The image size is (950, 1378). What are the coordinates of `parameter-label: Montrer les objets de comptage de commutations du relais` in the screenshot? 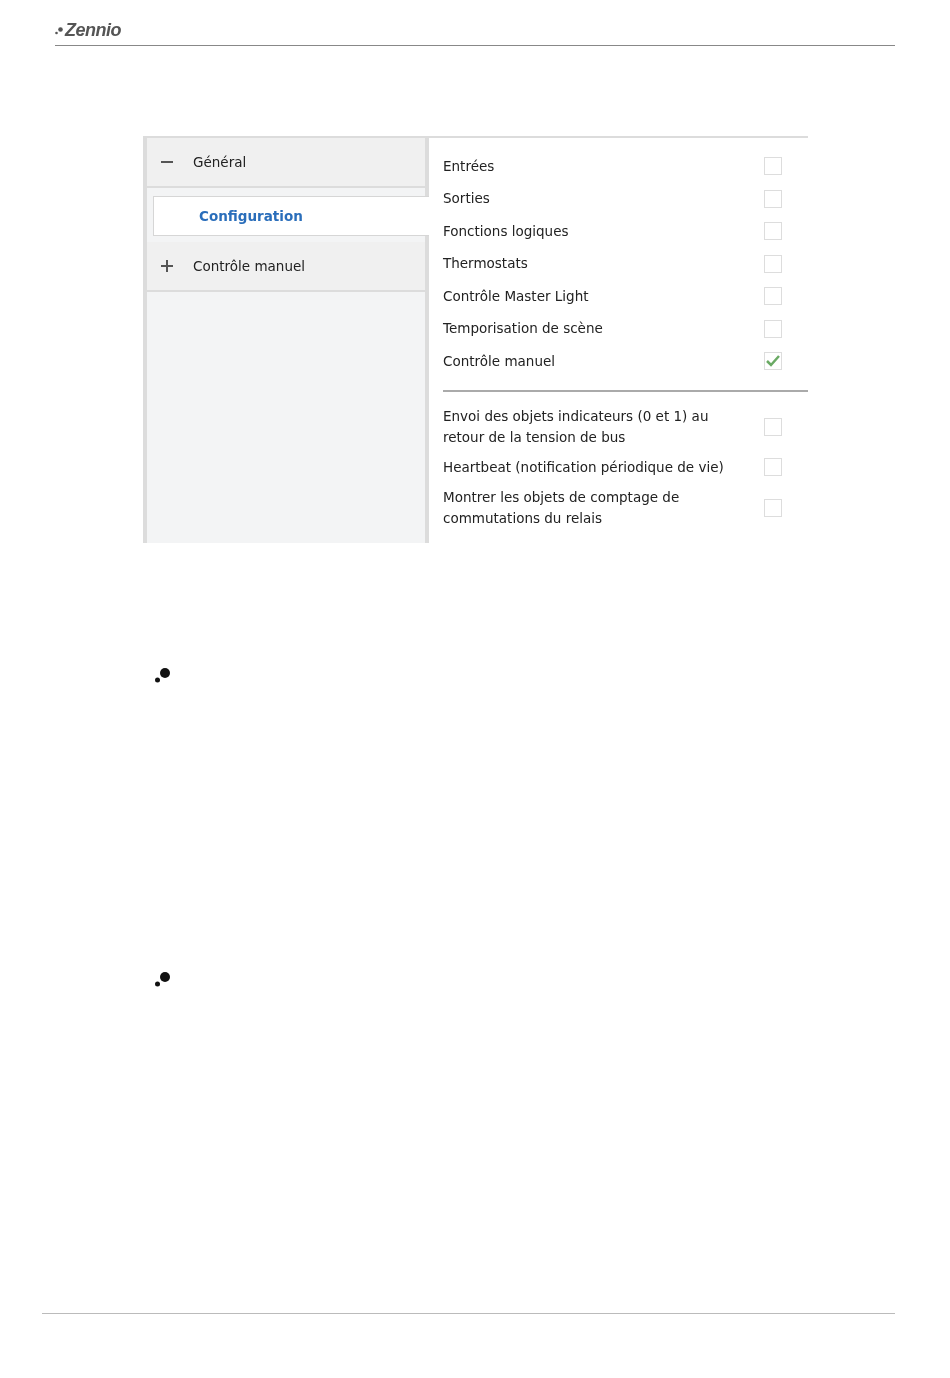 It's located at (562, 507).